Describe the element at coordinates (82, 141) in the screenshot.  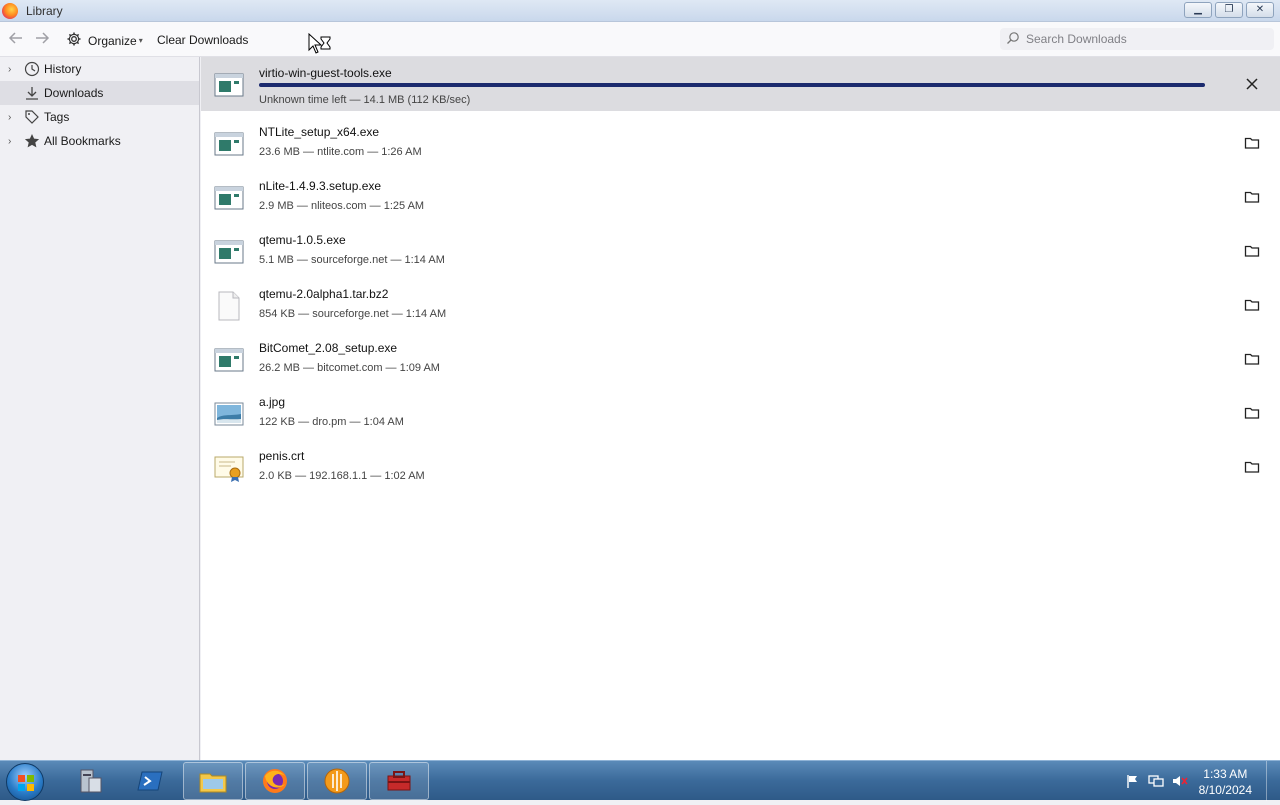
I see `sidebar-item-label: All Bookmarks` at that location.